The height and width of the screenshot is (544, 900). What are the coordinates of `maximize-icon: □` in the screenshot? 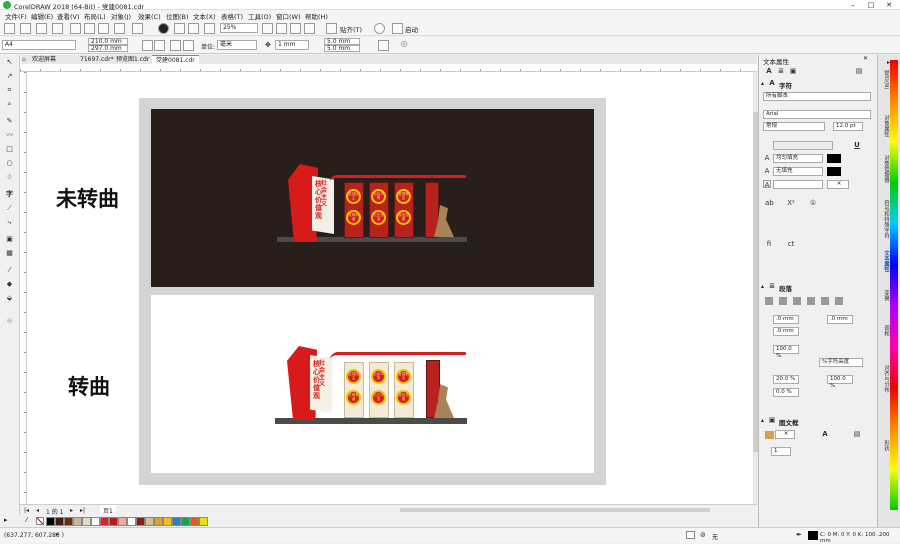 It's located at (871, 5).